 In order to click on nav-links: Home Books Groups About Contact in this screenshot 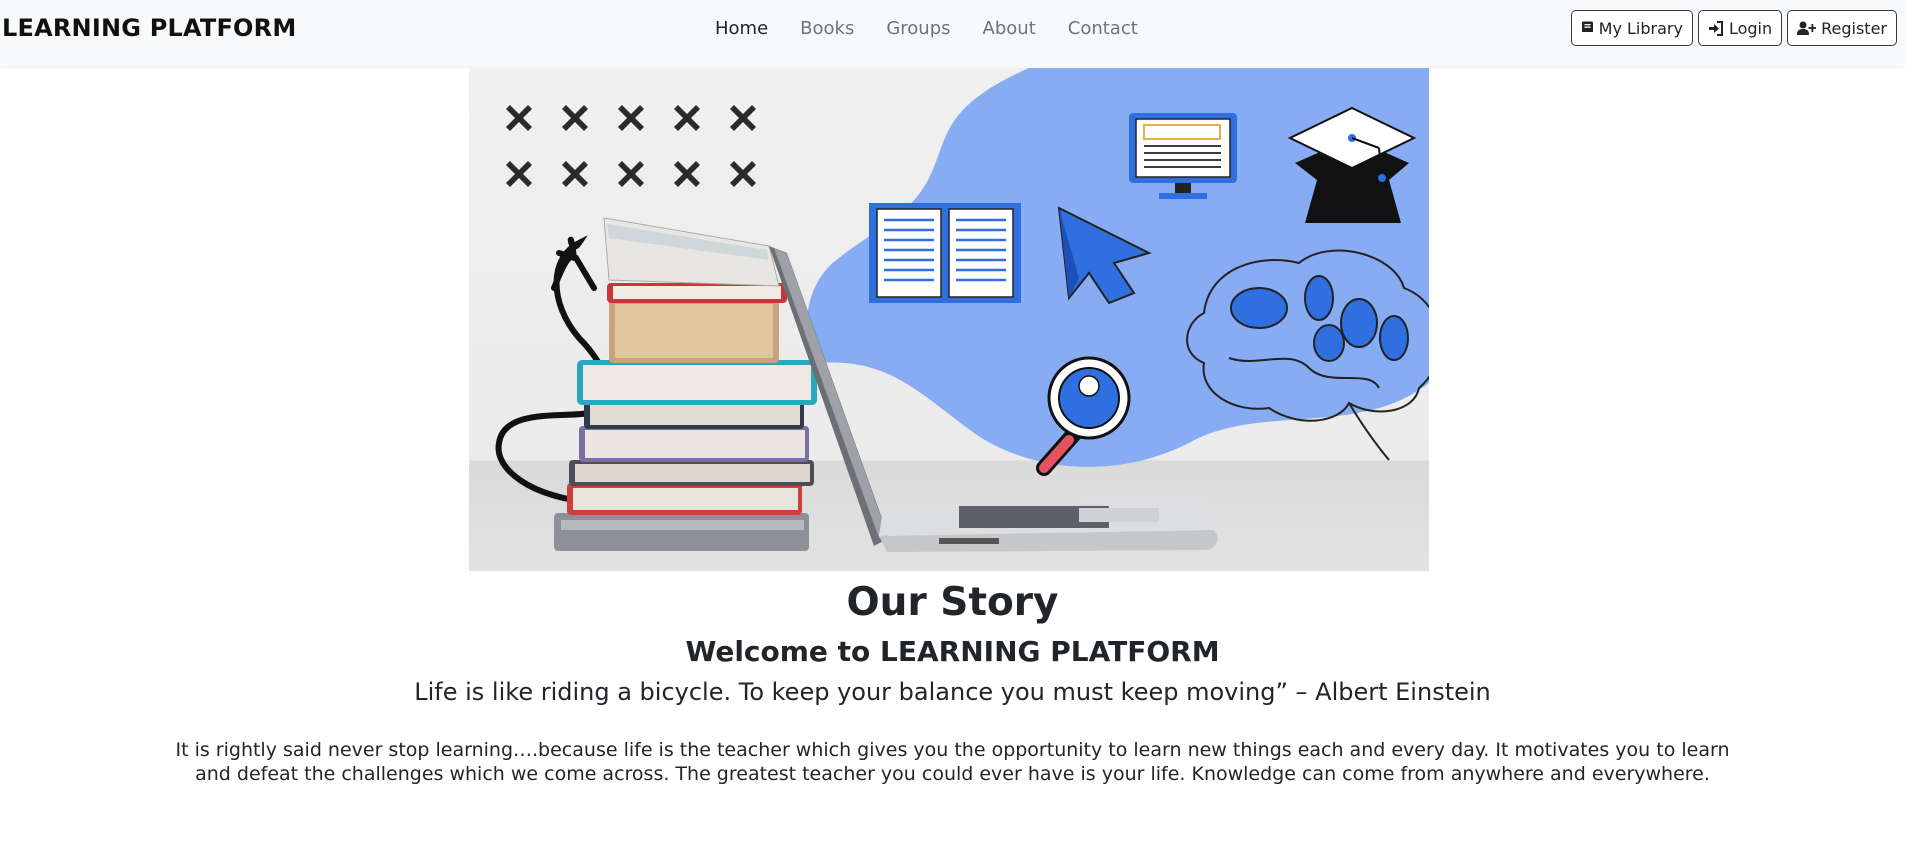, I will do `click(942, 28)`.